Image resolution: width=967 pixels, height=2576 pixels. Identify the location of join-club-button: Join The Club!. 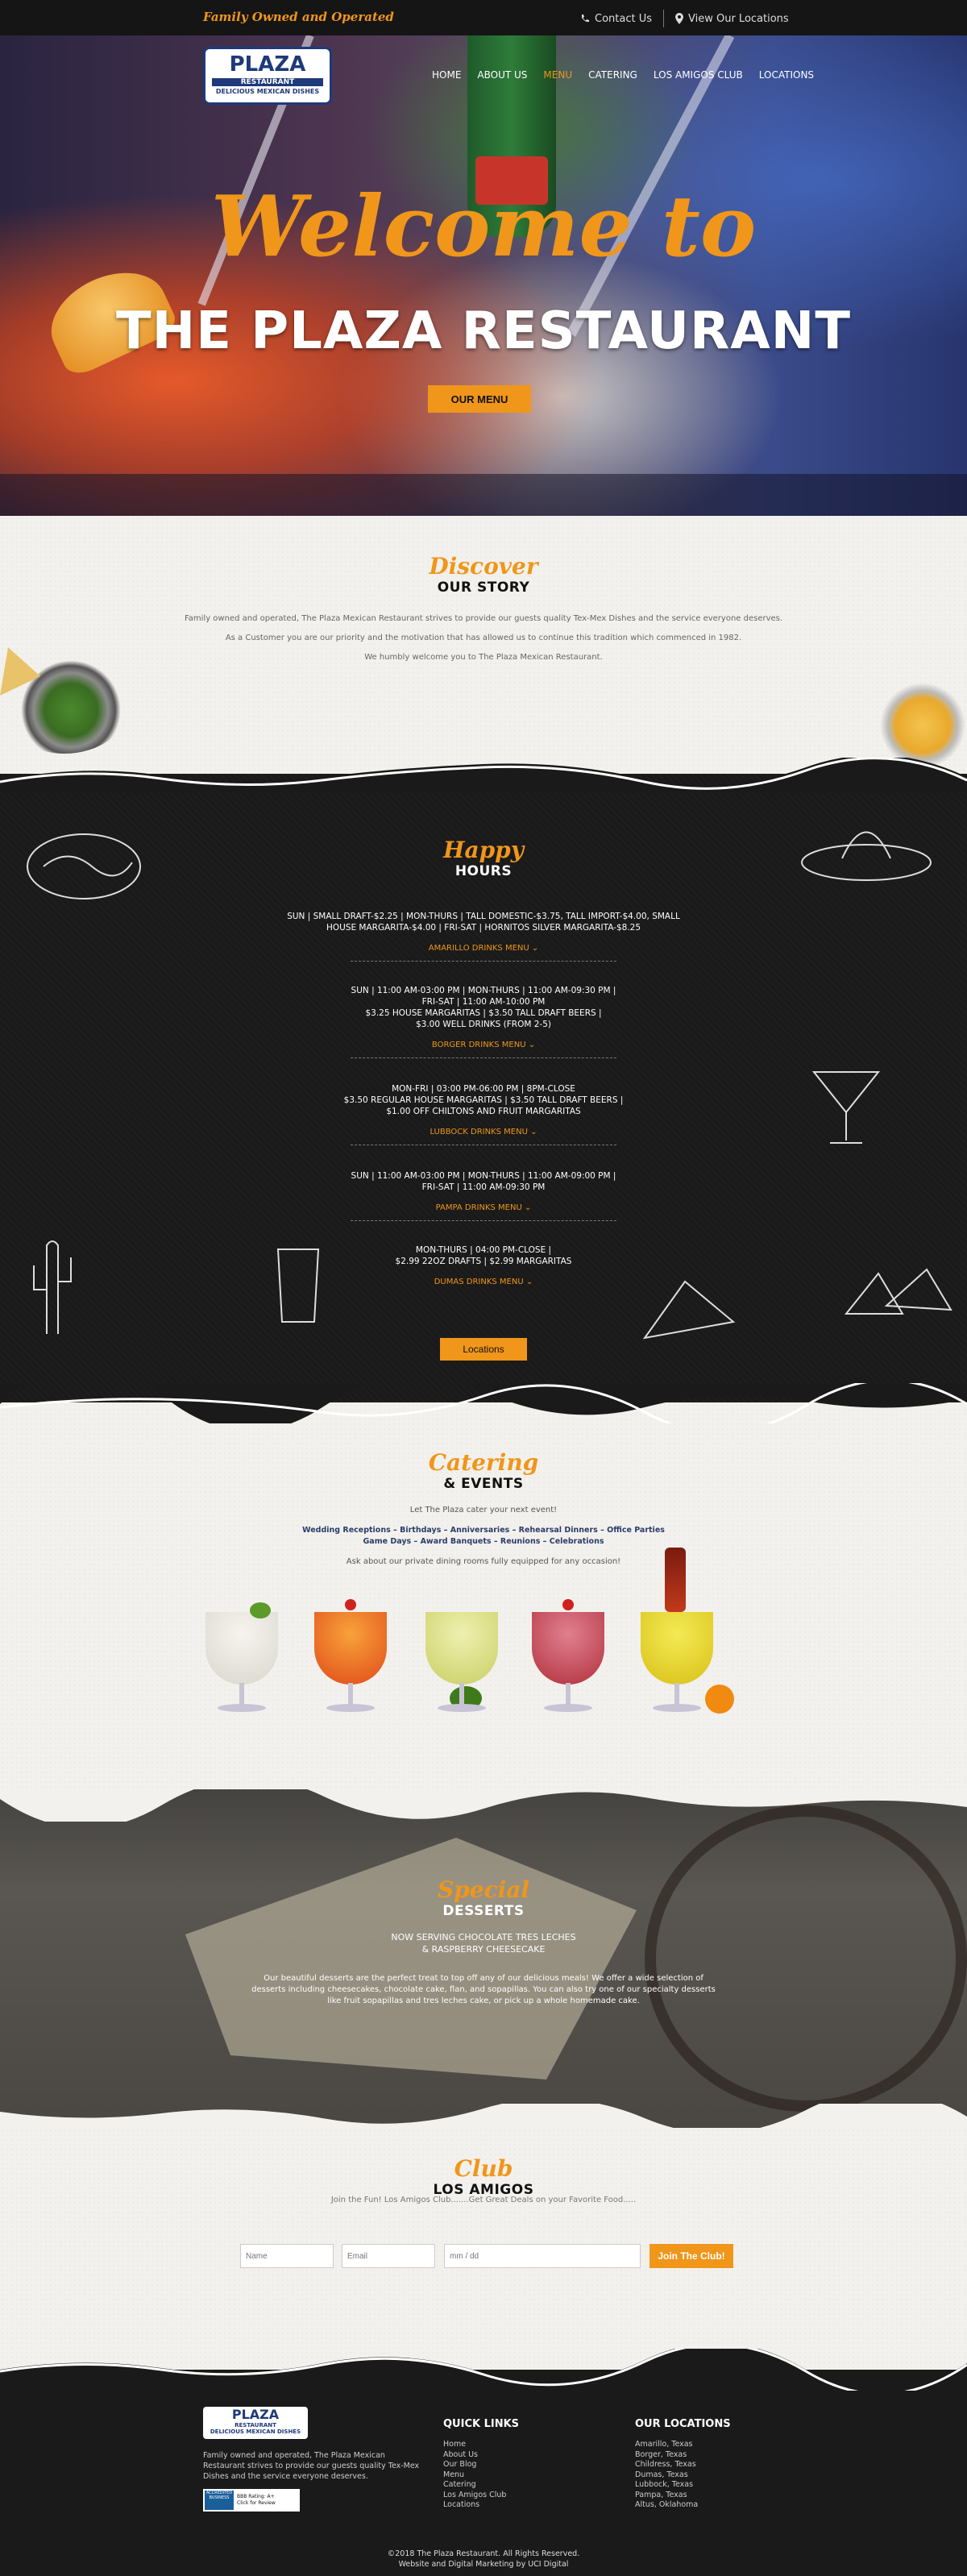
(692, 2256).